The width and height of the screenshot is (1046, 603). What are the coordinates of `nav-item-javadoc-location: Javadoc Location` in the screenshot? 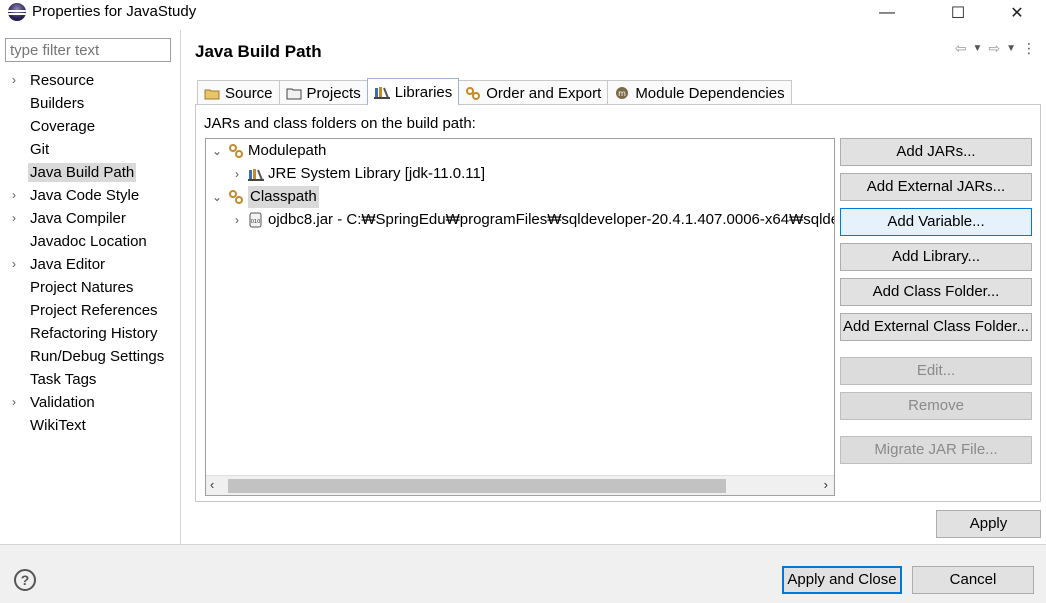 It's located at (90, 241).